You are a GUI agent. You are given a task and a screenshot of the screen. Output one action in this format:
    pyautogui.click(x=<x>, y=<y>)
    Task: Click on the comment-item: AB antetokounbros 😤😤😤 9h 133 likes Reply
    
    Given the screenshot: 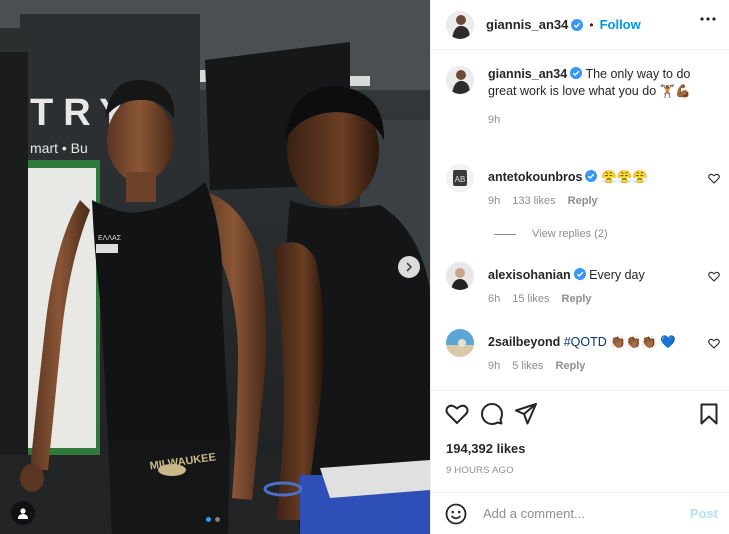 What is the action you would take?
    pyautogui.click(x=583, y=185)
    